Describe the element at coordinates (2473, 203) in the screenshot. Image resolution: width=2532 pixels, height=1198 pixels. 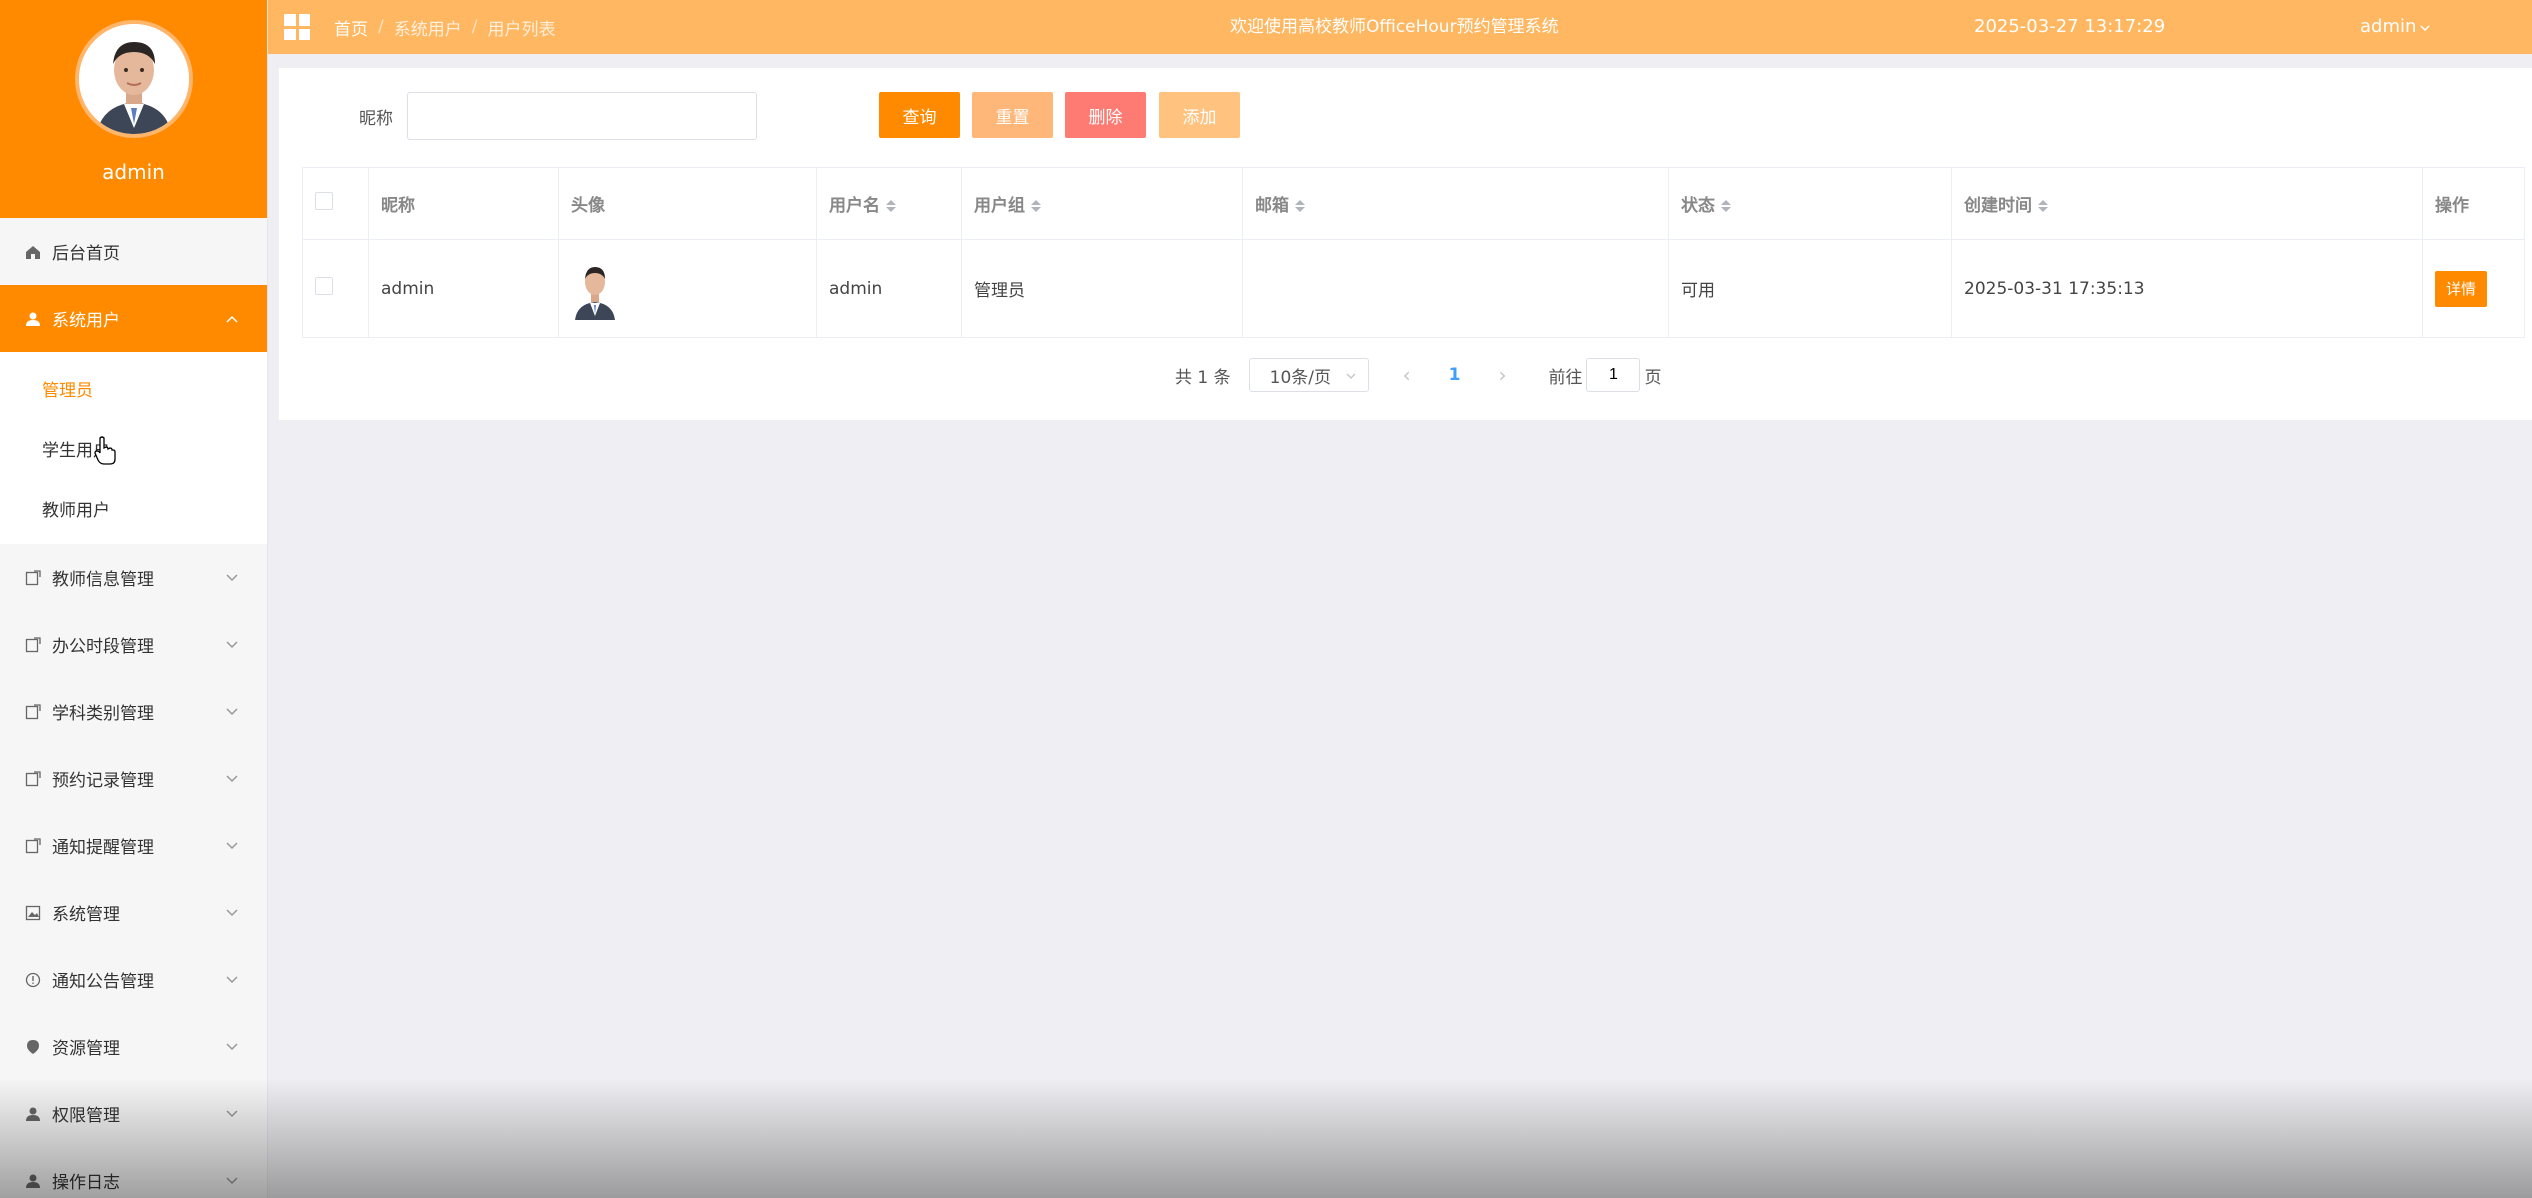
I see `column-header-actions: 操作` at that location.